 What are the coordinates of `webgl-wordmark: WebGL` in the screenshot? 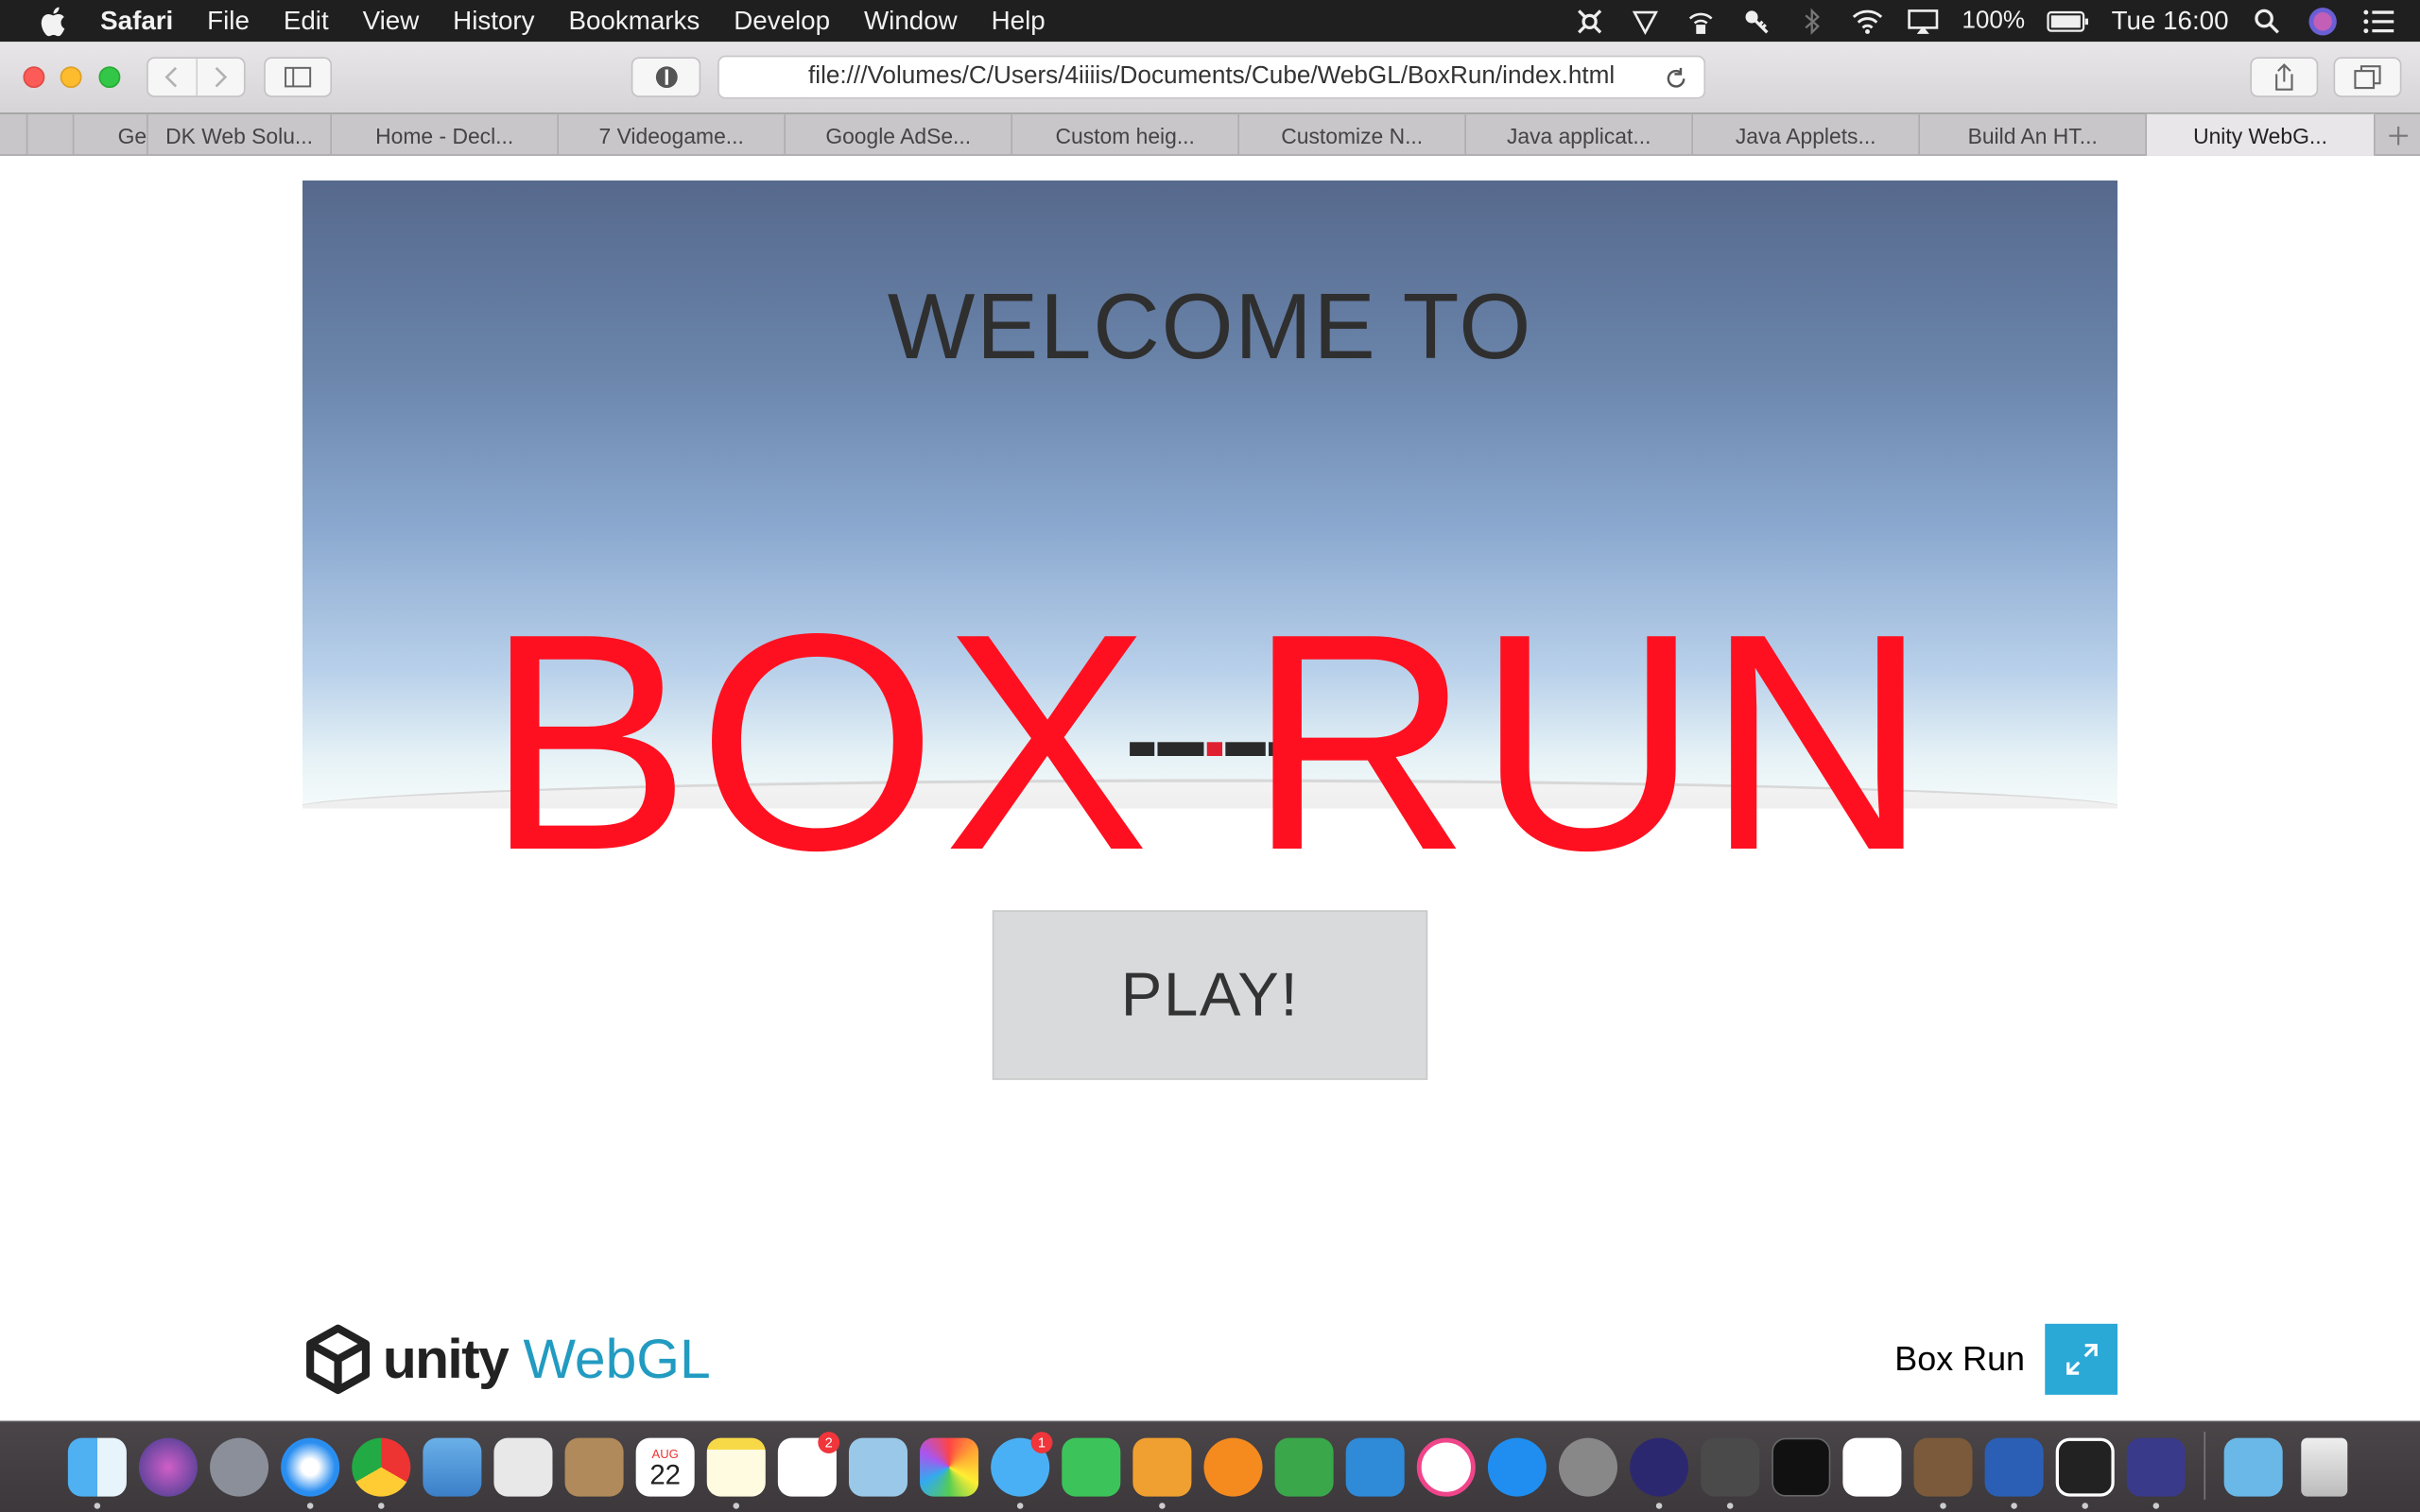 It's located at (617, 1359).